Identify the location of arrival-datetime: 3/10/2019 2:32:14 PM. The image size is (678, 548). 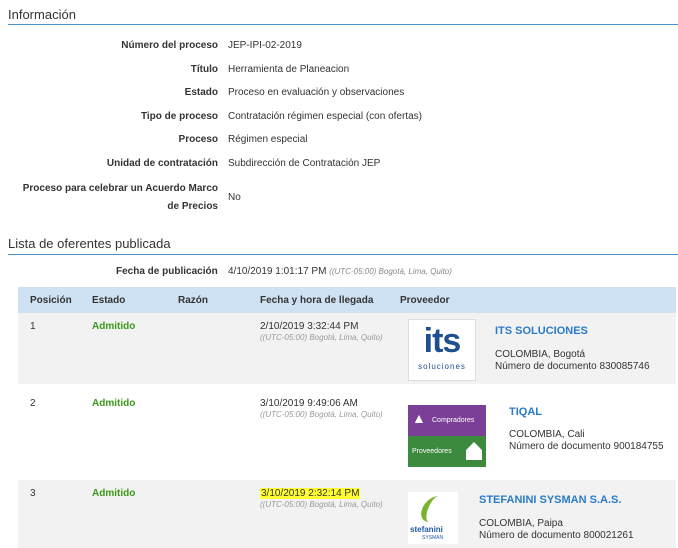
(325, 493).